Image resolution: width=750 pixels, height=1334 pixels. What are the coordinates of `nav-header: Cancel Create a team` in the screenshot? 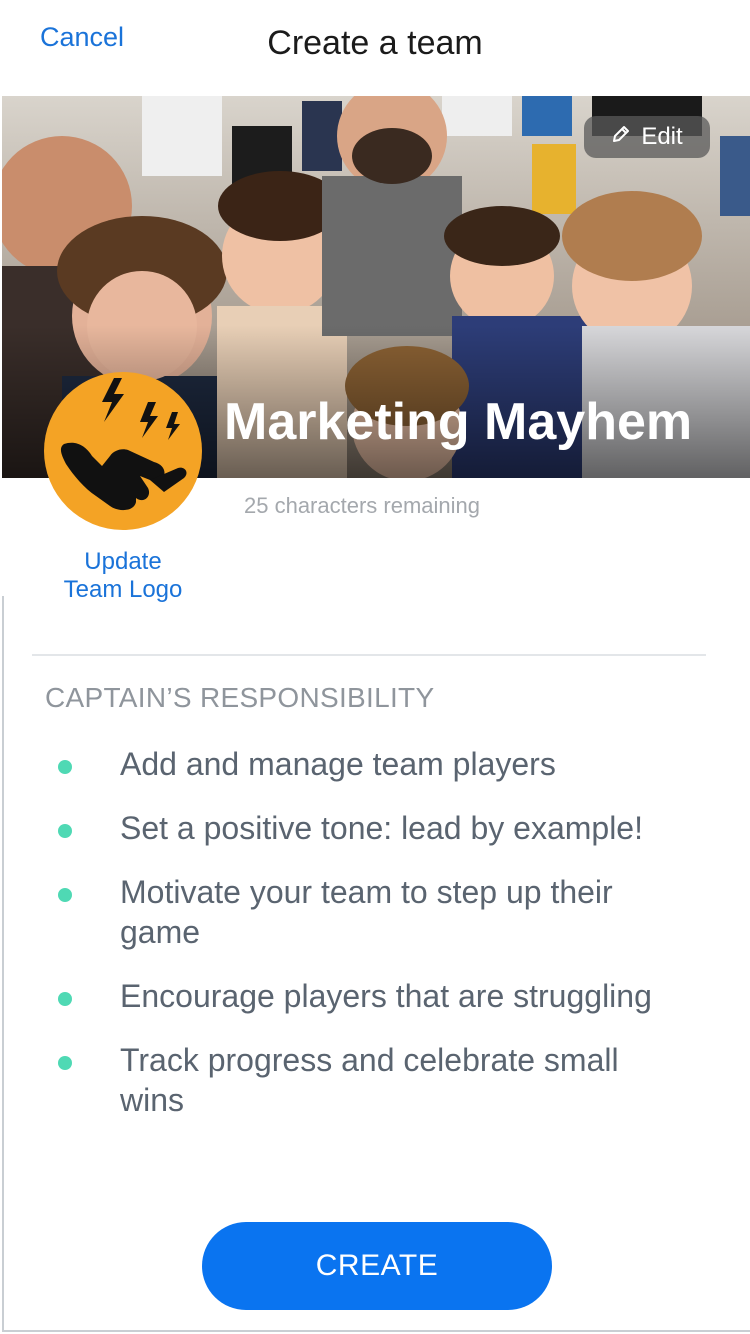 It's located at (375, 46).